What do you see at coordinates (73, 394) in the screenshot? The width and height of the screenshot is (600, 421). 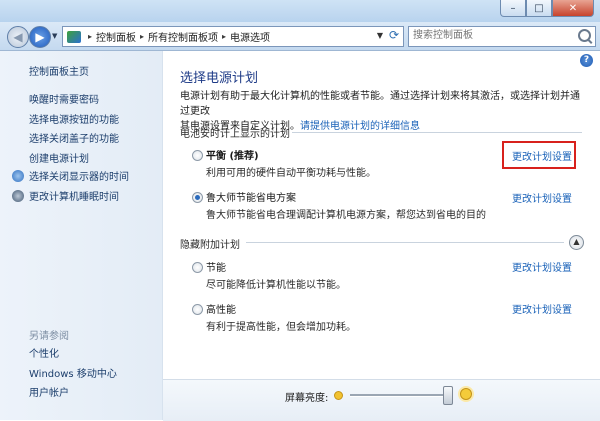 I see `see-also-user-accounts: 用户帐户` at bounding box center [73, 394].